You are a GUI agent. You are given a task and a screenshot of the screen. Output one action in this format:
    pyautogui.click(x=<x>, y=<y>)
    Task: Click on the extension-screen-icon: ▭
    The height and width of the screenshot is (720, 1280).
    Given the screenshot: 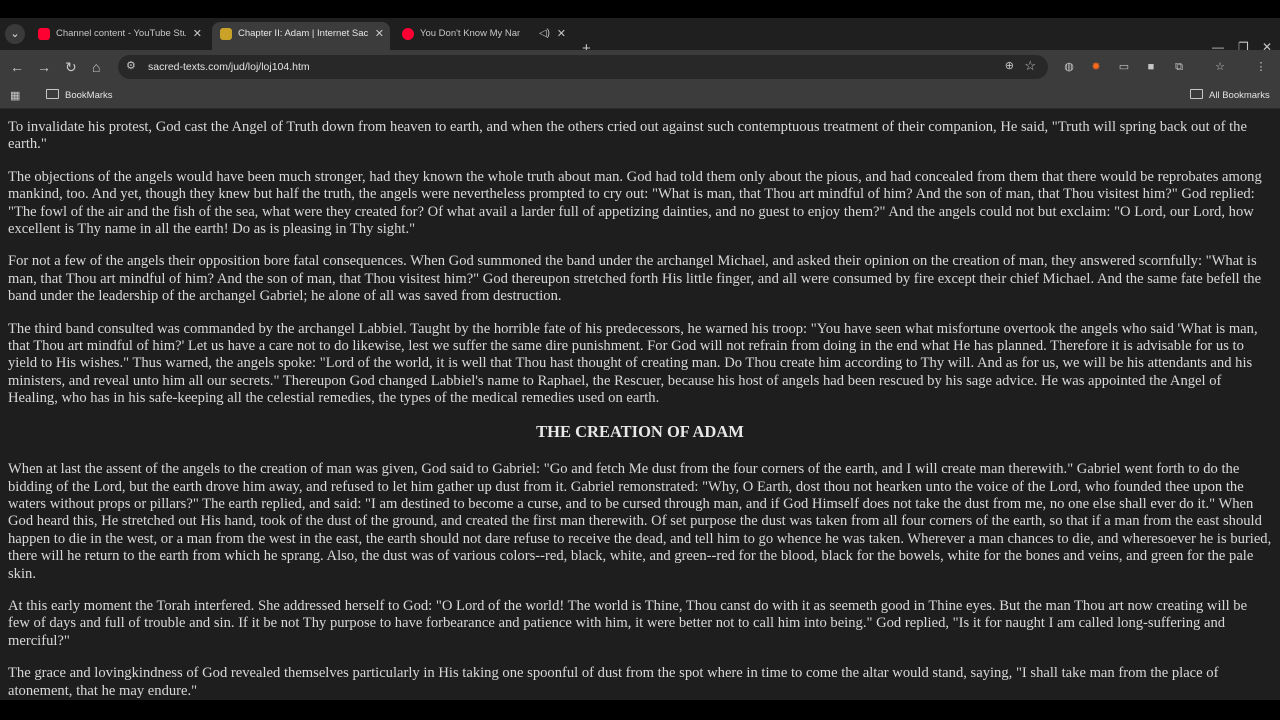 What is the action you would take?
    pyautogui.click(x=1124, y=67)
    